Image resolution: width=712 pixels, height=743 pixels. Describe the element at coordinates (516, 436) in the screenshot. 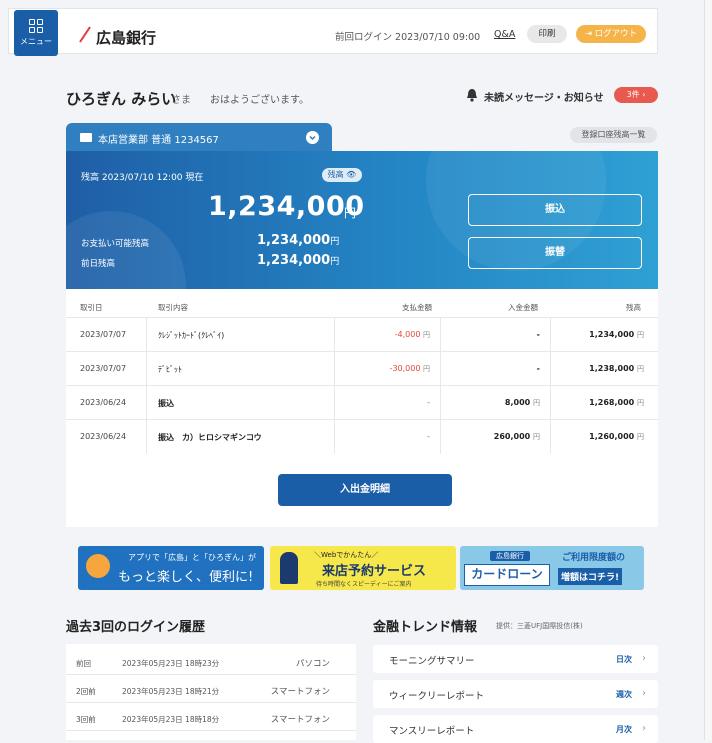

I see `cell-deposit: 260,000 円` at that location.